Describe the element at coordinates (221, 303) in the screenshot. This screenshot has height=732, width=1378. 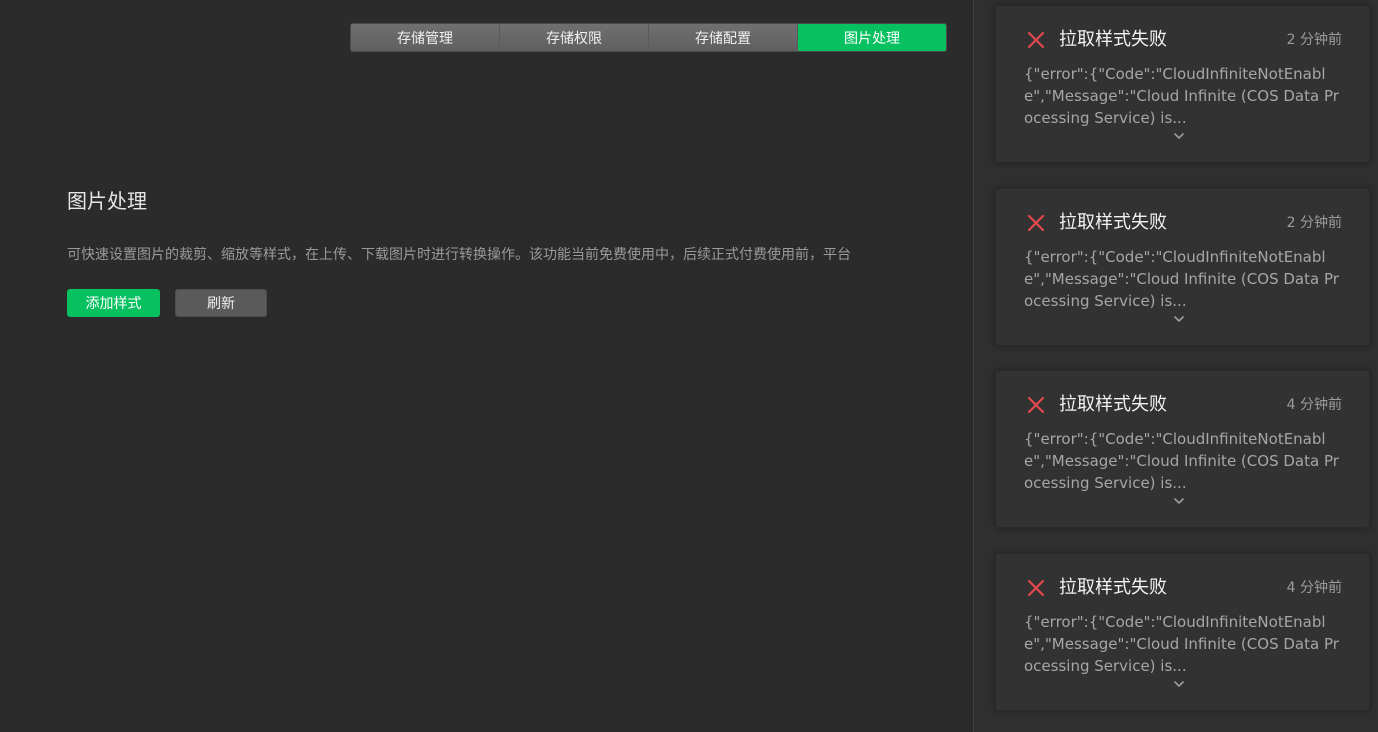
I see `refresh-button: 刷新` at that location.